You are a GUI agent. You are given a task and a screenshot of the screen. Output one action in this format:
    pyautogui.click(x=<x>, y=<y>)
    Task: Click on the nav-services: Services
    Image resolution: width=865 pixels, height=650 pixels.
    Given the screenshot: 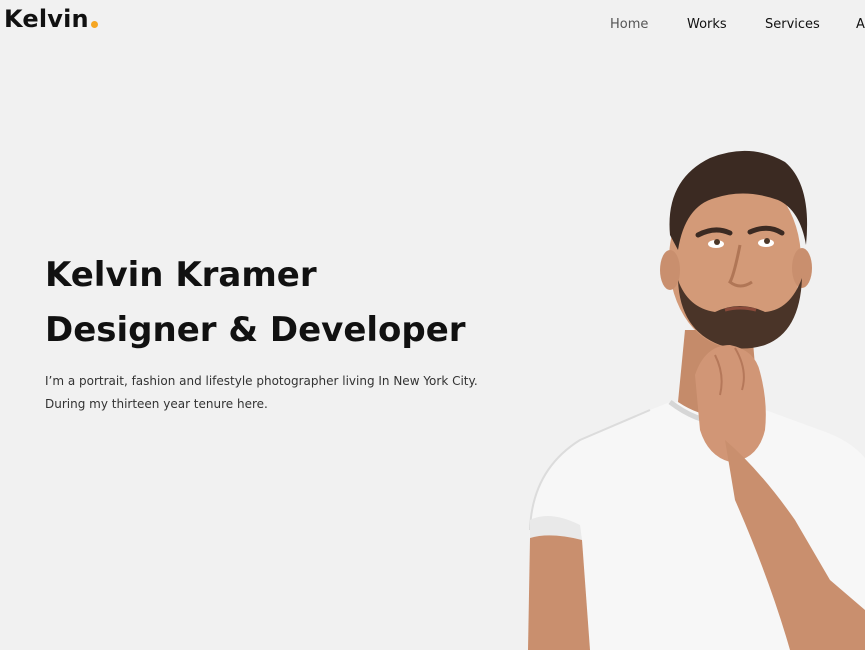 What is the action you would take?
    pyautogui.click(x=792, y=25)
    